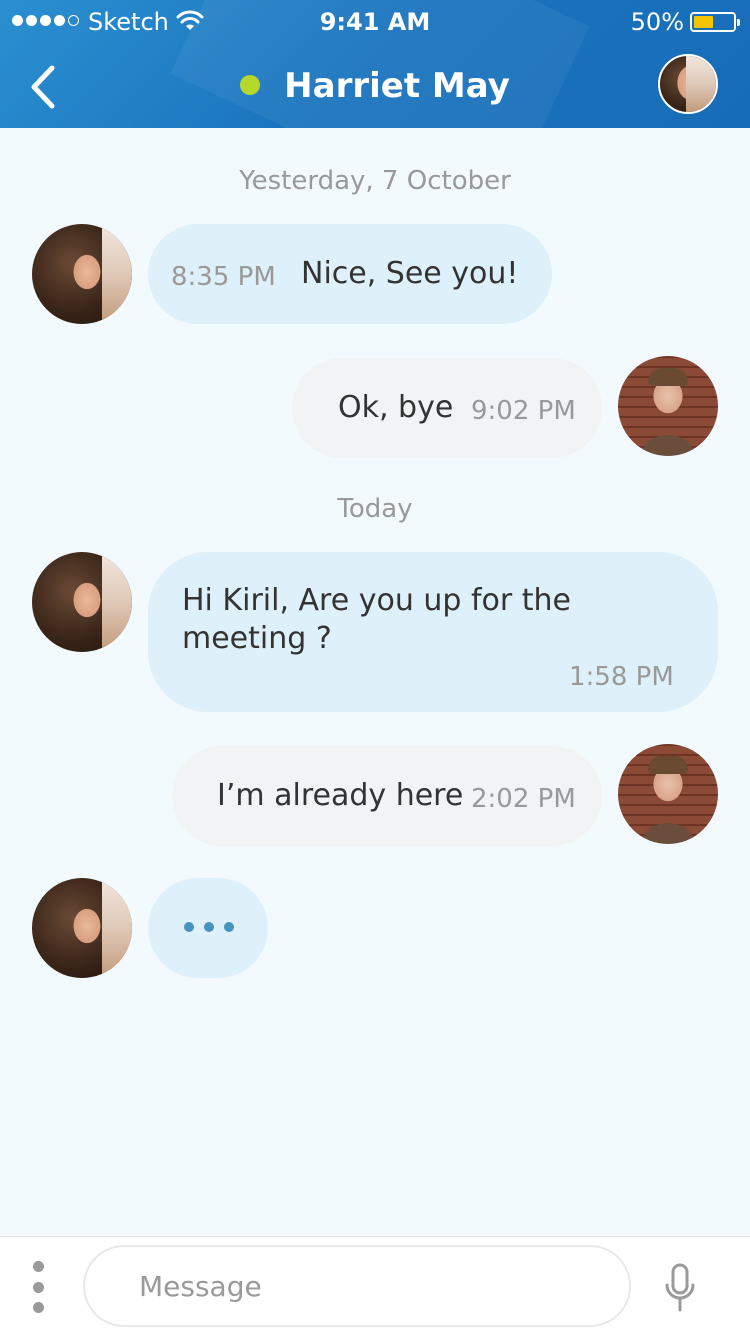 Image resolution: width=750 pixels, height=1334 pixels. What do you see at coordinates (523, 411) in the screenshot?
I see `message-time: 9:02 PM` at bounding box center [523, 411].